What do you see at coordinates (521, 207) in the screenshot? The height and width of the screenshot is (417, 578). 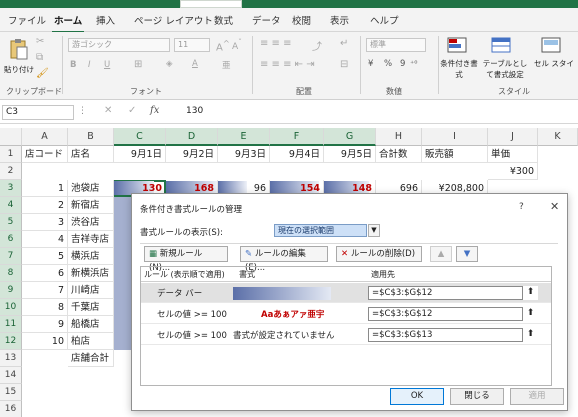 I see `help-icon: ?` at bounding box center [521, 207].